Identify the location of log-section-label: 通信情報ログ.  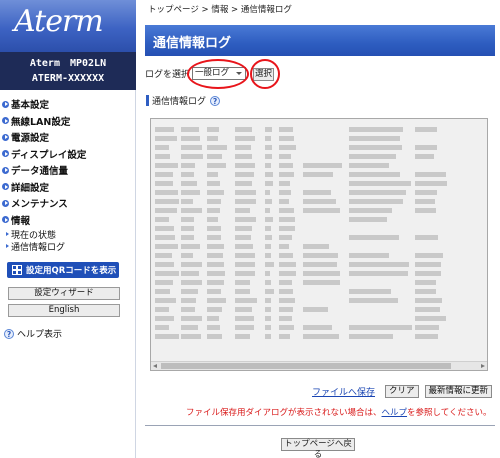
(179, 102).